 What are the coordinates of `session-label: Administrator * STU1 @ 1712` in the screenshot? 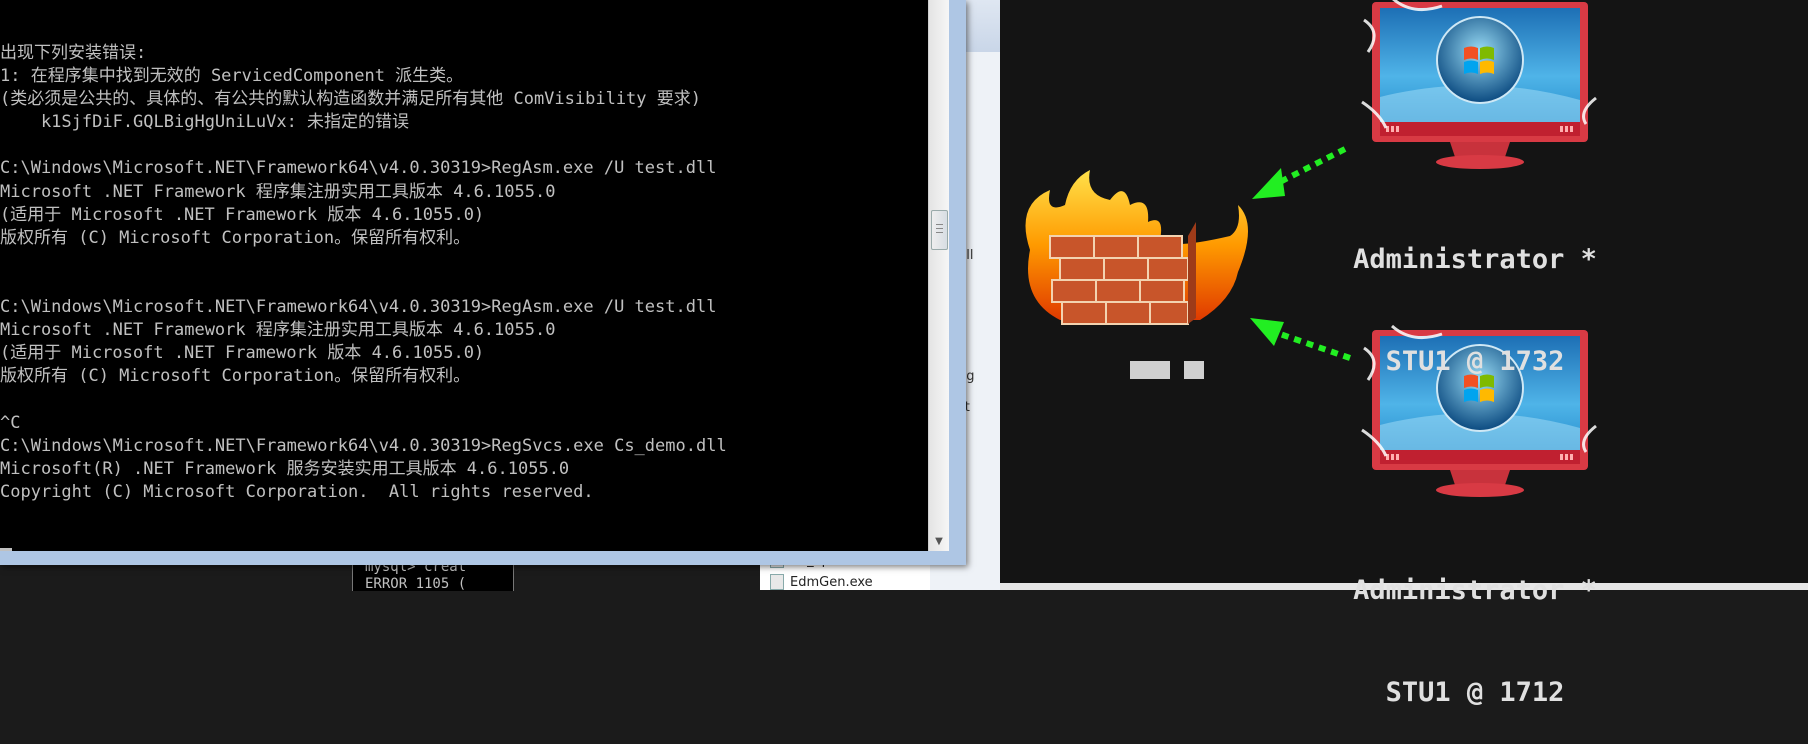 It's located at (1475, 625).